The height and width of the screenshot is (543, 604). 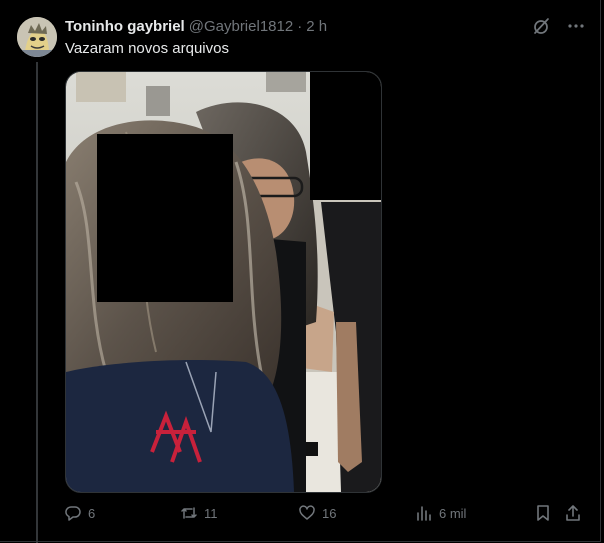 I want to click on tweet-text: Vazaram novos arquivos, so click(x=147, y=48).